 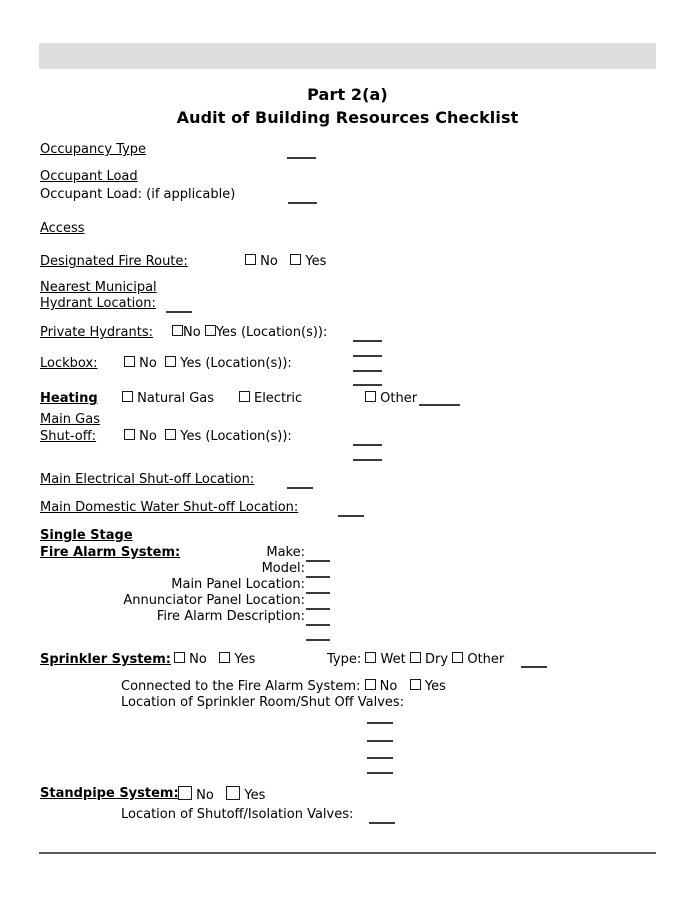 I want to click on checkbox-sprinkler-type-dry, so click(x=415, y=657).